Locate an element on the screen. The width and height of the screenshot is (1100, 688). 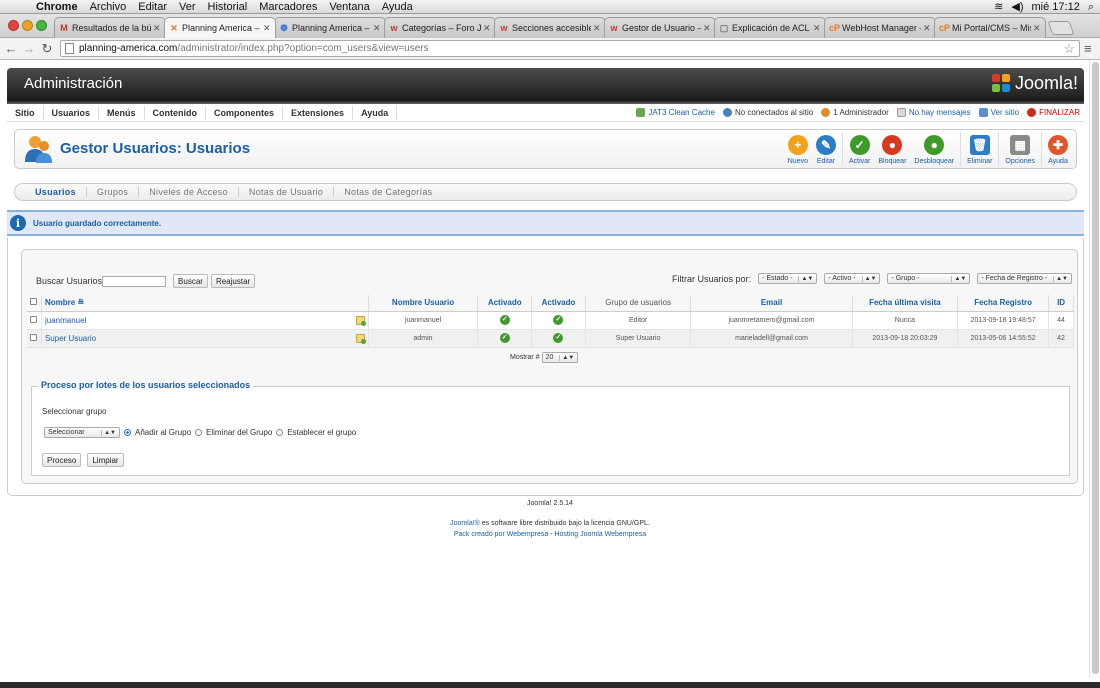
browser-tab: cPMi Portal/CMS – Mis A✕ is located at coordinates (990, 27).